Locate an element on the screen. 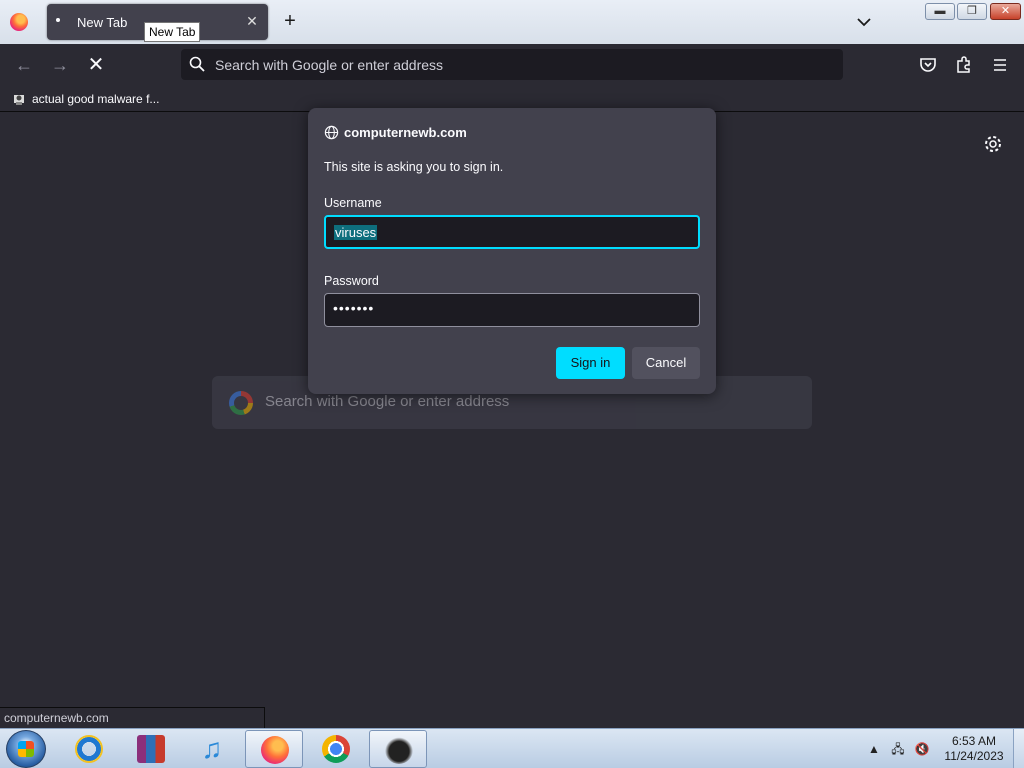 The image size is (1024, 768). close-window-button: ✕ is located at coordinates (1005, 11).